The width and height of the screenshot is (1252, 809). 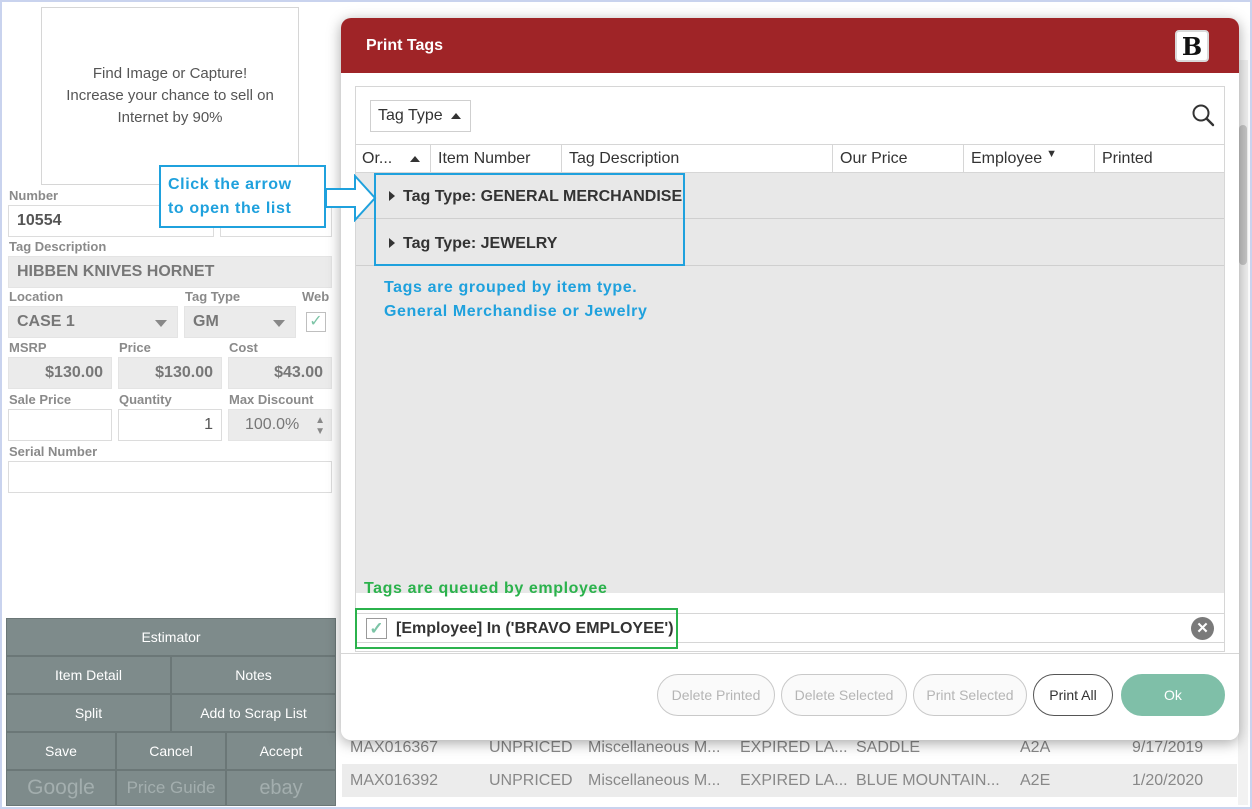 What do you see at coordinates (170, 373) in the screenshot?
I see `price-field: $130.00` at bounding box center [170, 373].